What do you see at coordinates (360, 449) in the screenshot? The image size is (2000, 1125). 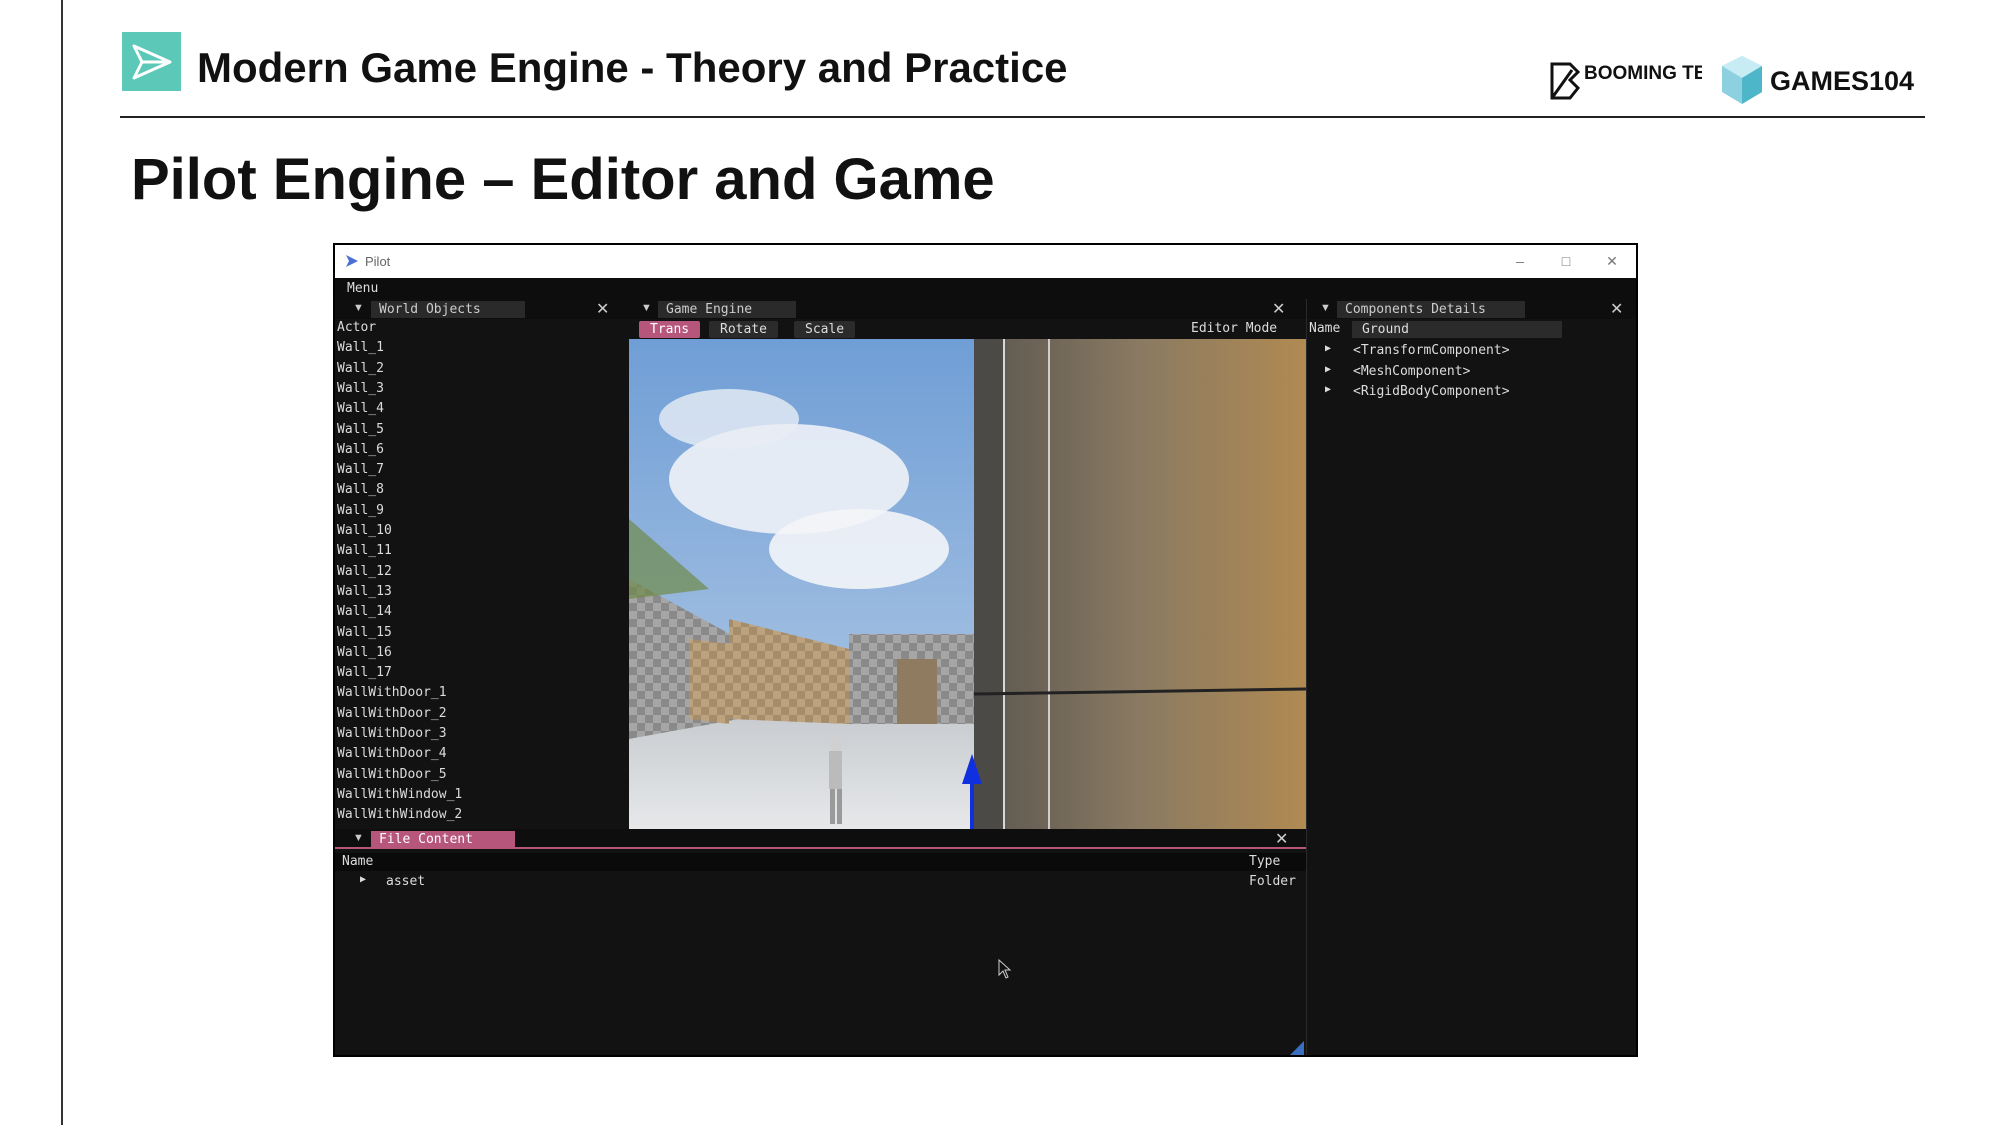 I see `list-item: Wall_6` at bounding box center [360, 449].